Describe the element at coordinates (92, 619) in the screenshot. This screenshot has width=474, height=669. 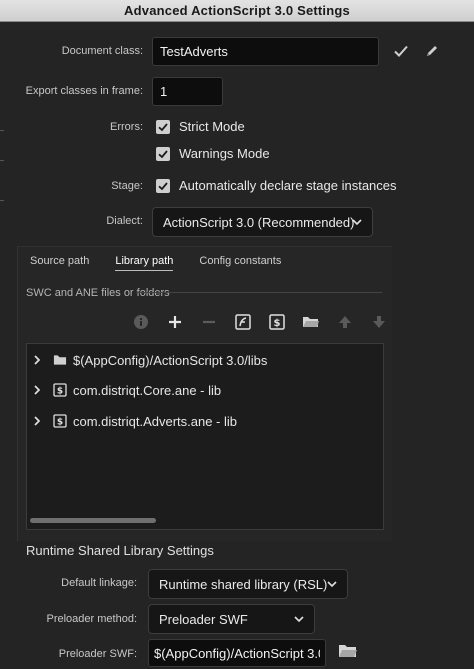
I see `preloader-method-label: Preloader method:` at that location.